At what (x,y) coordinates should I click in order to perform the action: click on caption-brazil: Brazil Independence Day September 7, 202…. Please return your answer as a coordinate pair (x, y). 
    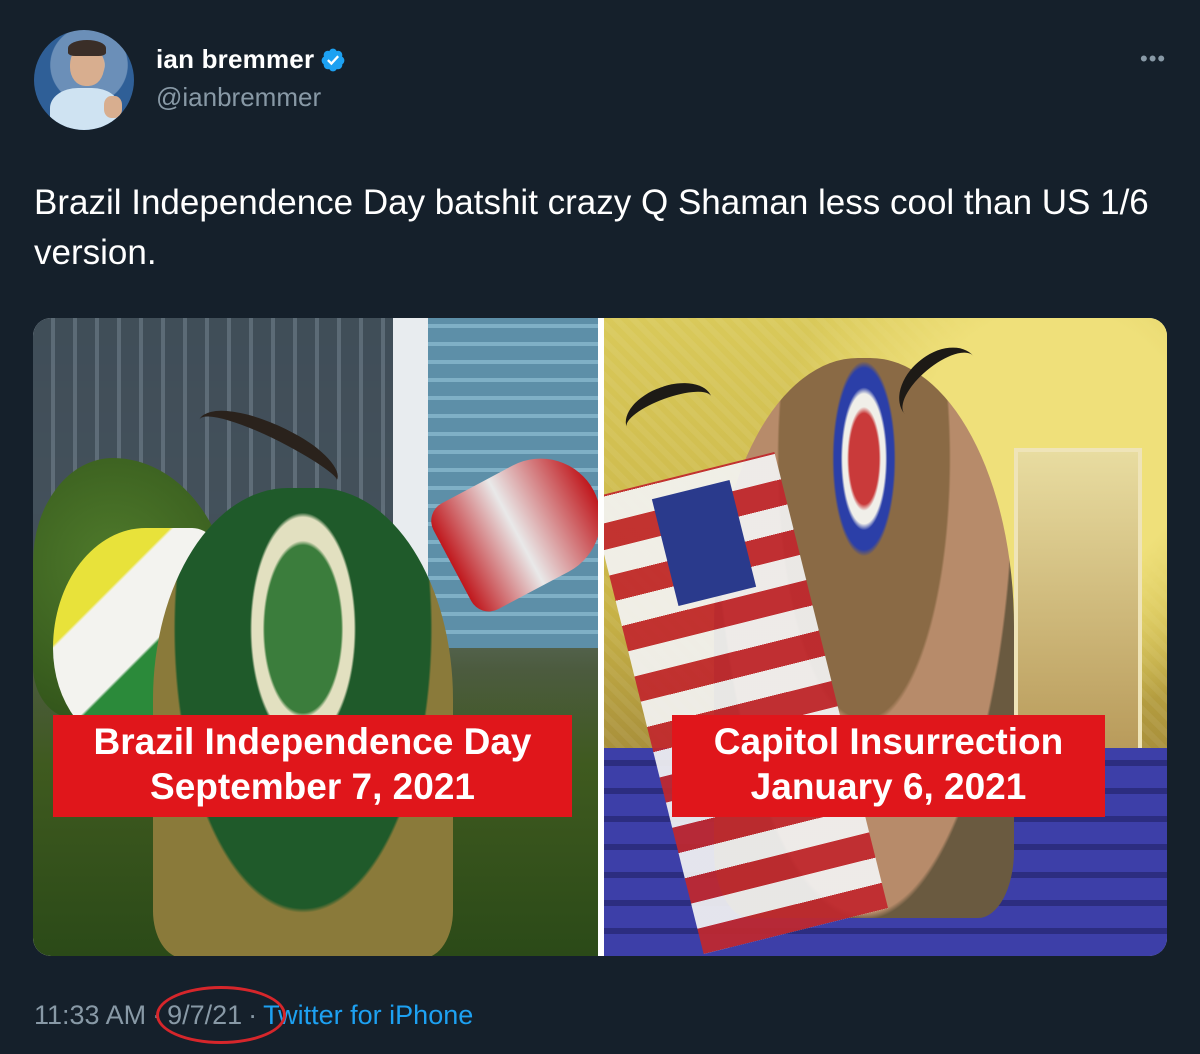
    Looking at the image, I should click on (312, 766).